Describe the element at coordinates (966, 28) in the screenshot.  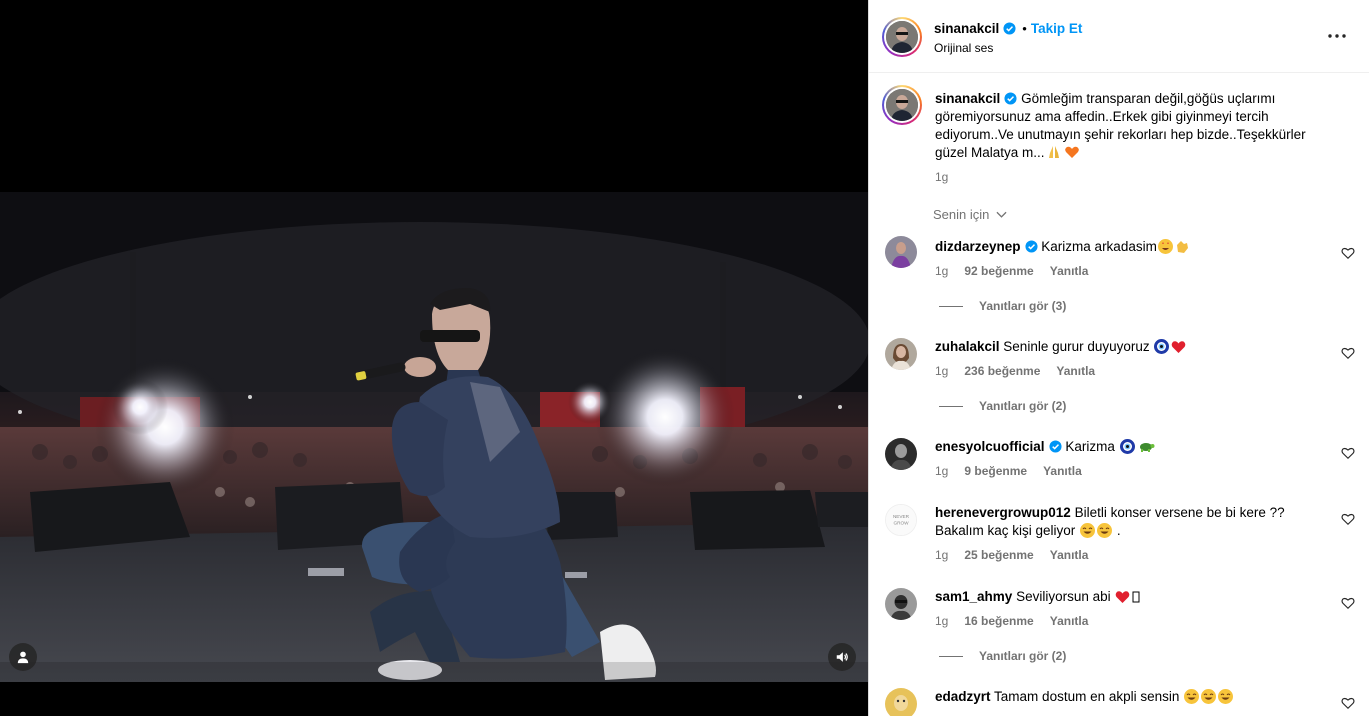
I see `author-username: sinanakcil` at that location.